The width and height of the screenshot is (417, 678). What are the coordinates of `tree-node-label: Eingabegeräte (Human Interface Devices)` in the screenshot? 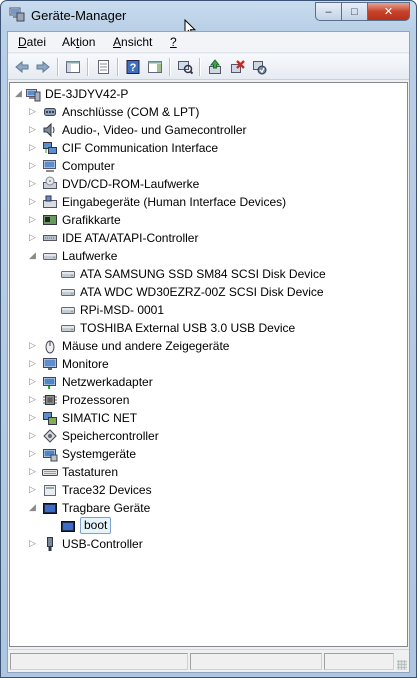 It's located at (174, 202).